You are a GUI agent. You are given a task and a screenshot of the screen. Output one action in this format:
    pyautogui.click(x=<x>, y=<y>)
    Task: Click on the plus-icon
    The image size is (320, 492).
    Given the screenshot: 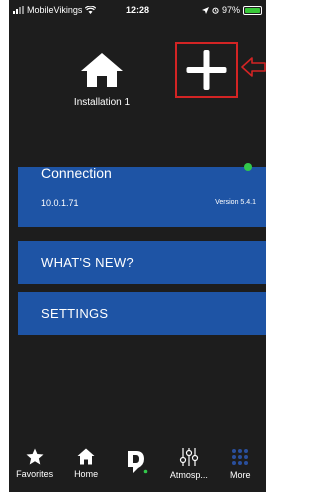 What is the action you would take?
    pyautogui.click(x=206, y=70)
    